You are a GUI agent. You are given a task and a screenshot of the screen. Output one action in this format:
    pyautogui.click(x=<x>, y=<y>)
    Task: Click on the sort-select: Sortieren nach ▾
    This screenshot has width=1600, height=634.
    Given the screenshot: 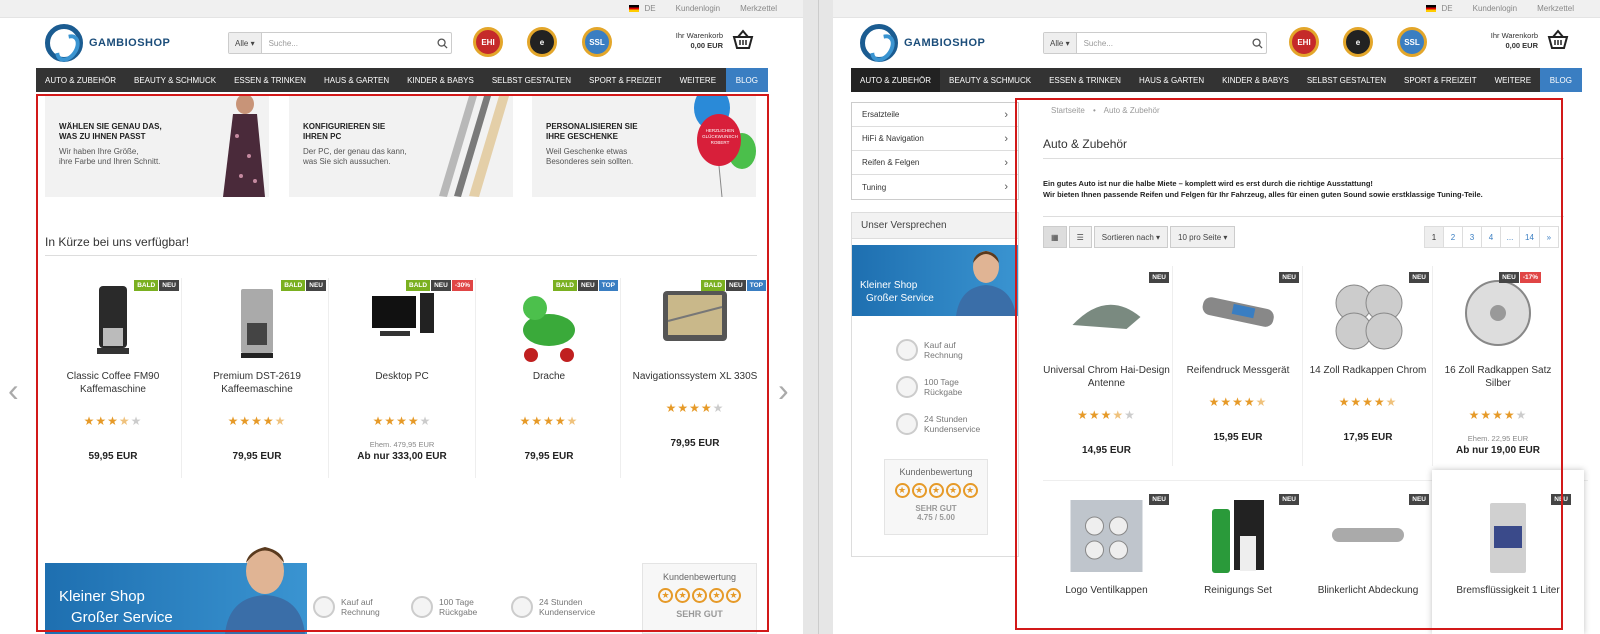 What is the action you would take?
    pyautogui.click(x=1131, y=237)
    